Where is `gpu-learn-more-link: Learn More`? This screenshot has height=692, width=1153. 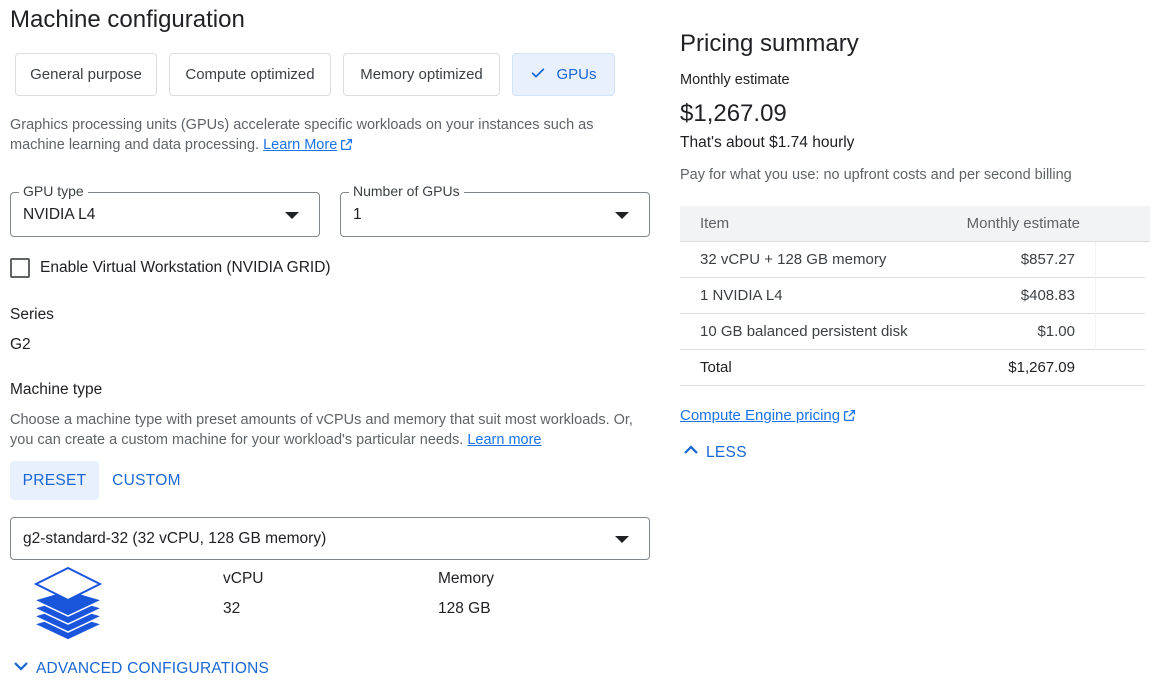 gpu-learn-more-link: Learn More is located at coordinates (300, 145).